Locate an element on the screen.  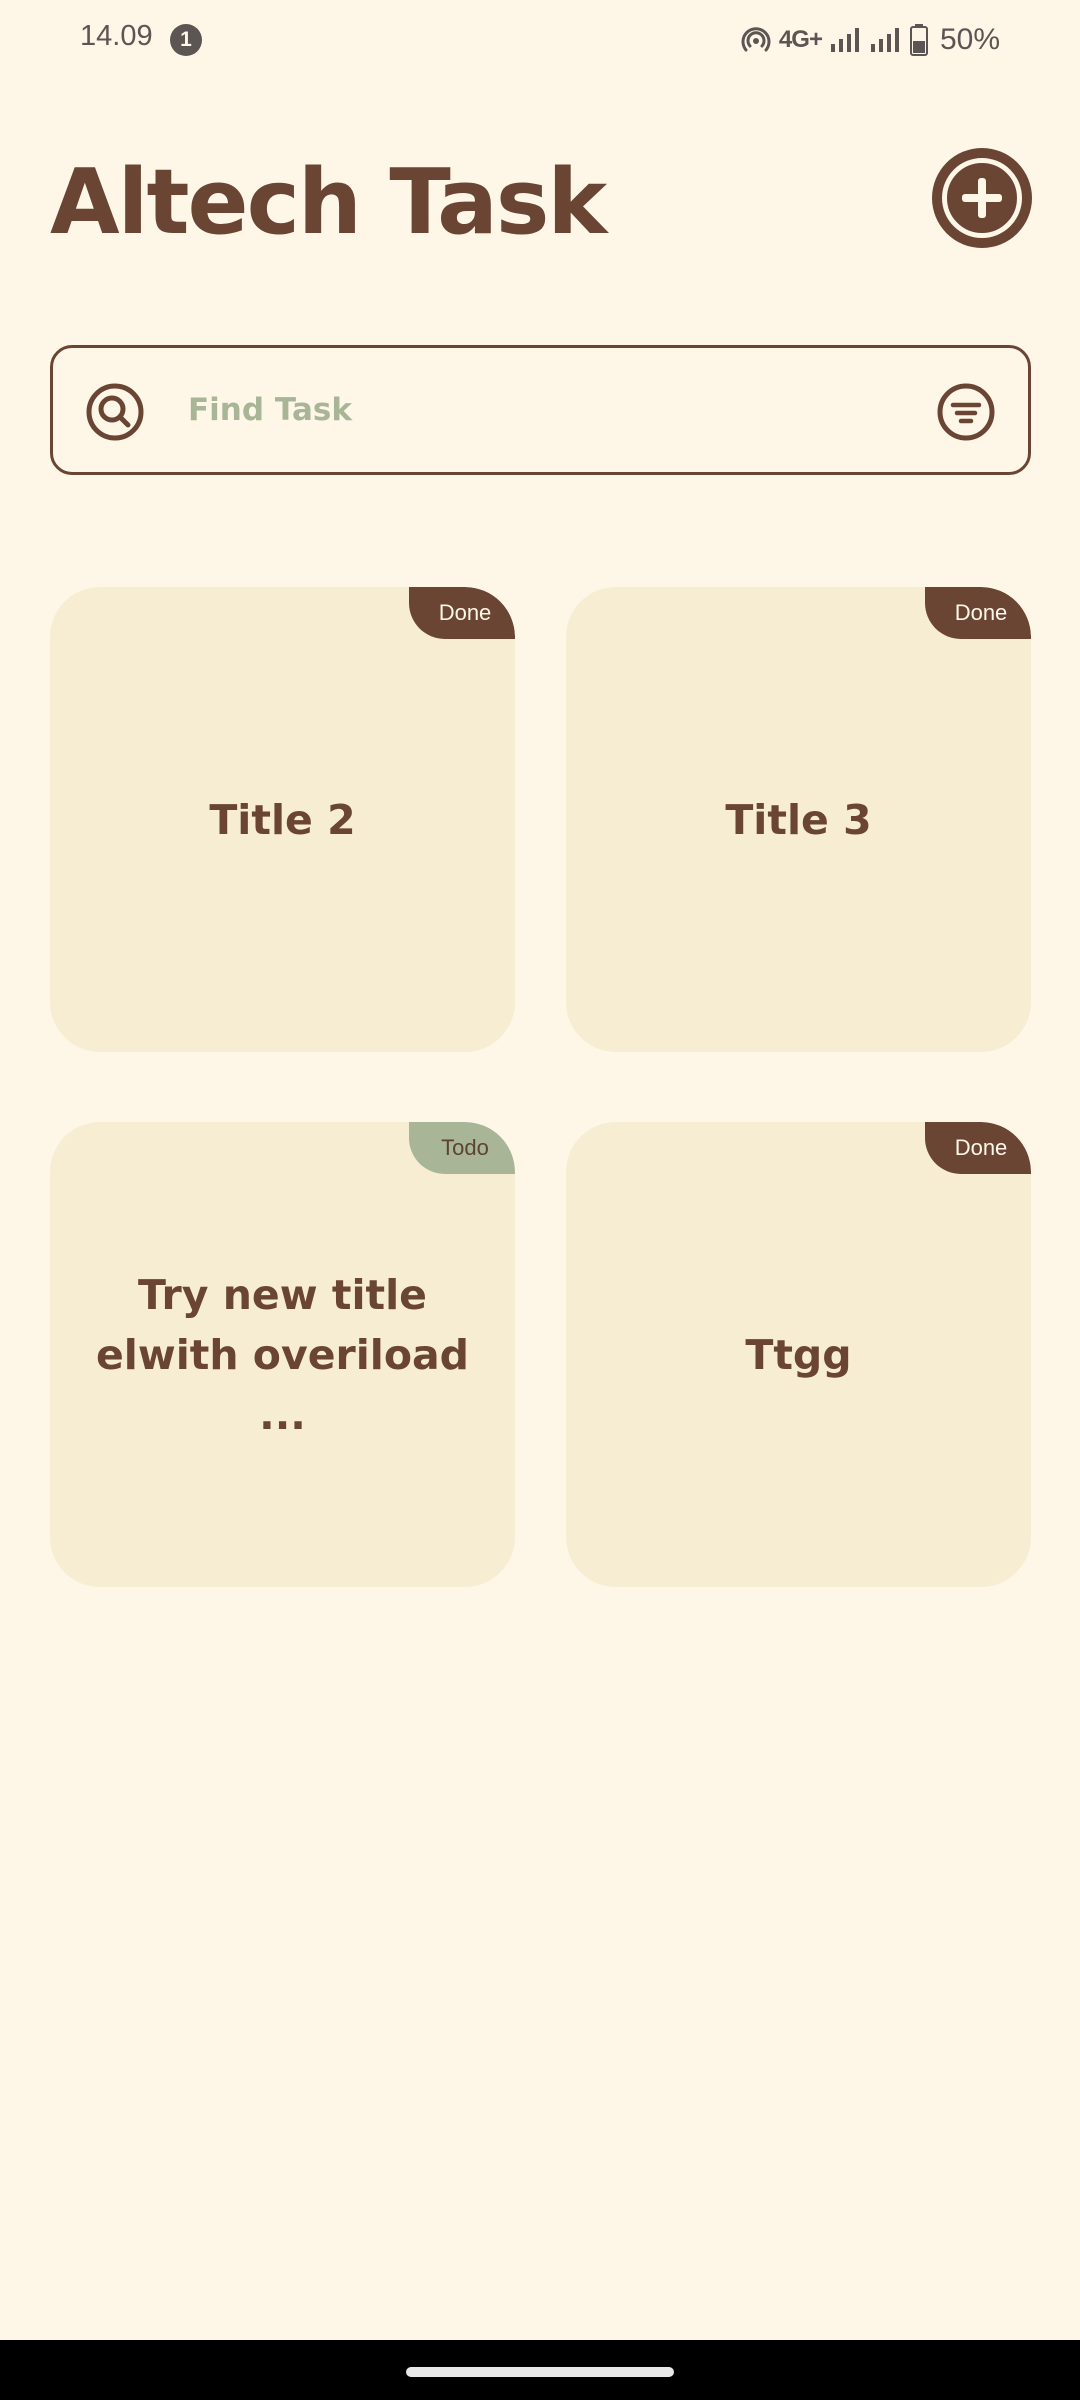
hotspot-icon is located at coordinates (756, 40).